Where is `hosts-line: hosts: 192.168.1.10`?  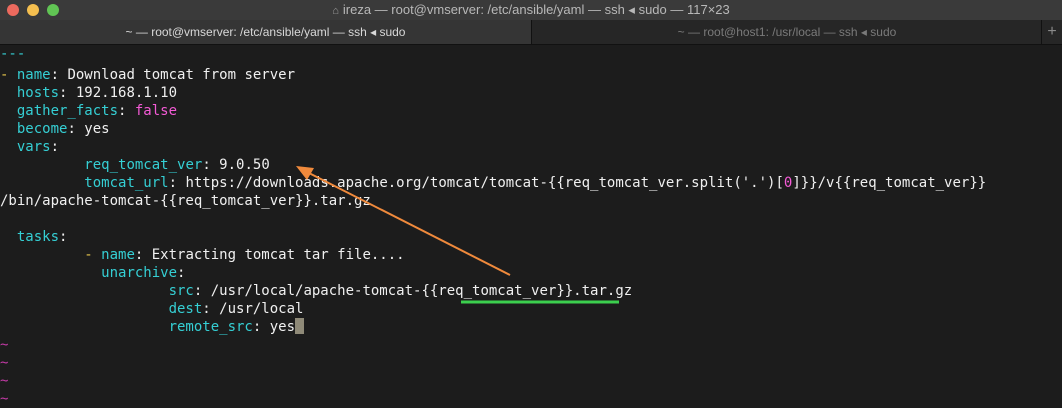 hosts-line: hosts: 192.168.1.10 is located at coordinates (97, 93).